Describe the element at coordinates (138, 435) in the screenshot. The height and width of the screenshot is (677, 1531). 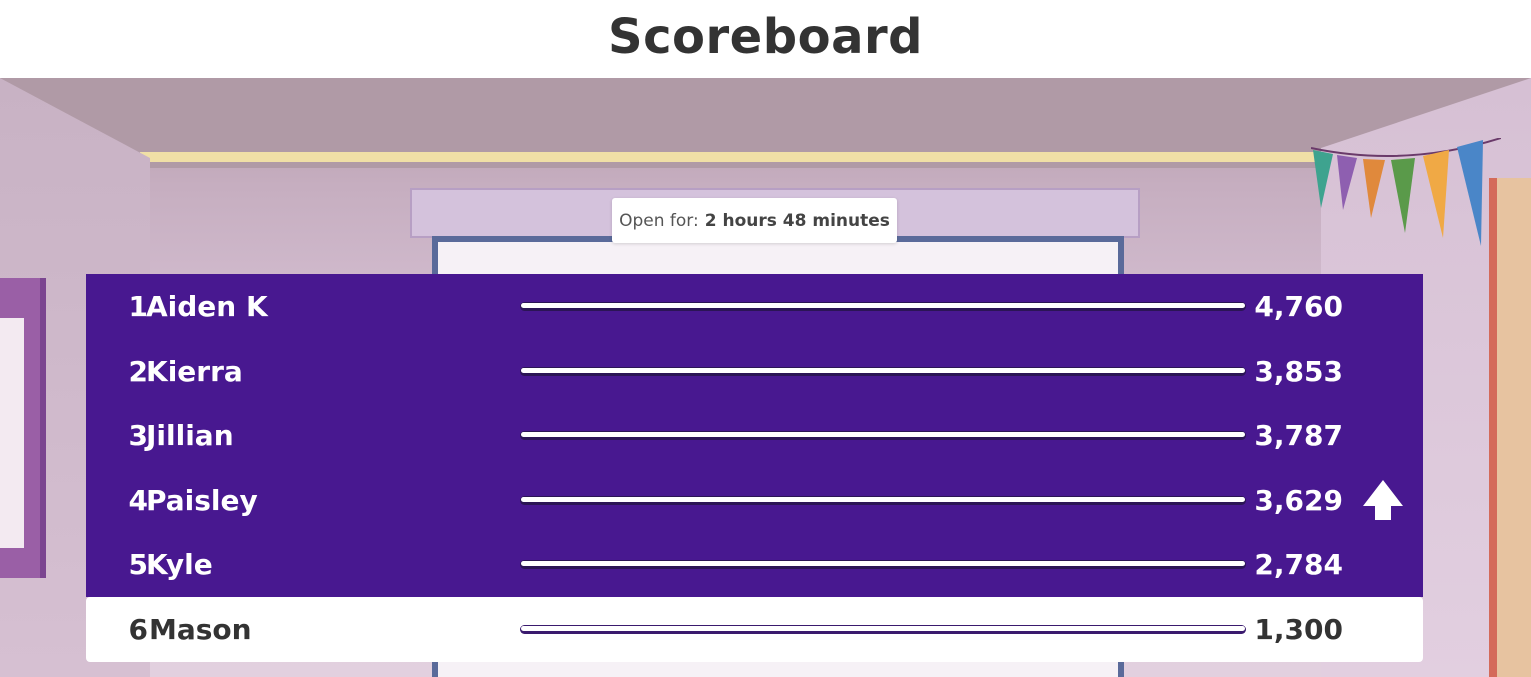
I see `rank-number: 3` at that location.